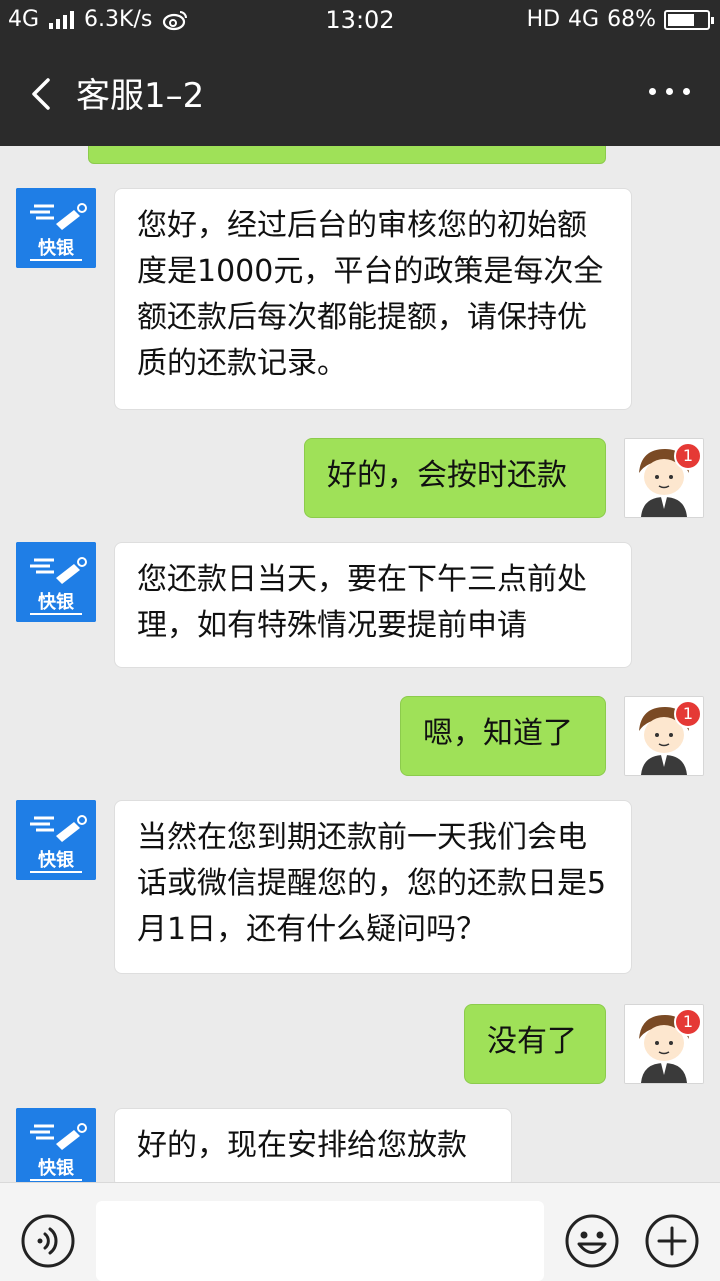 The image size is (720, 1281). I want to click on message-text: 好的，现在安排给您放款, so click(302, 1145).